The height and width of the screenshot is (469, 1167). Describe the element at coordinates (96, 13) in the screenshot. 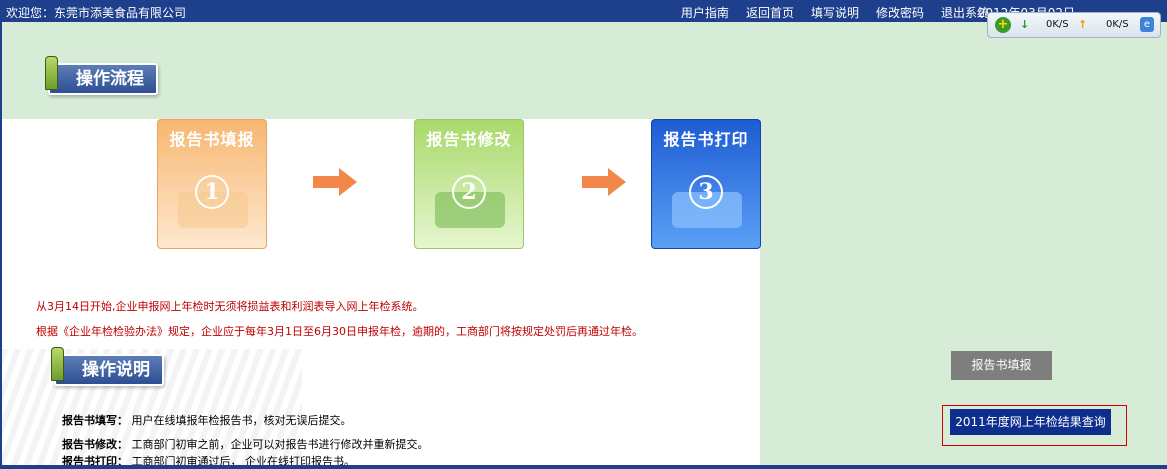

I see `welcome-text: 欢迎您：东莞市添美食品有限公司` at that location.